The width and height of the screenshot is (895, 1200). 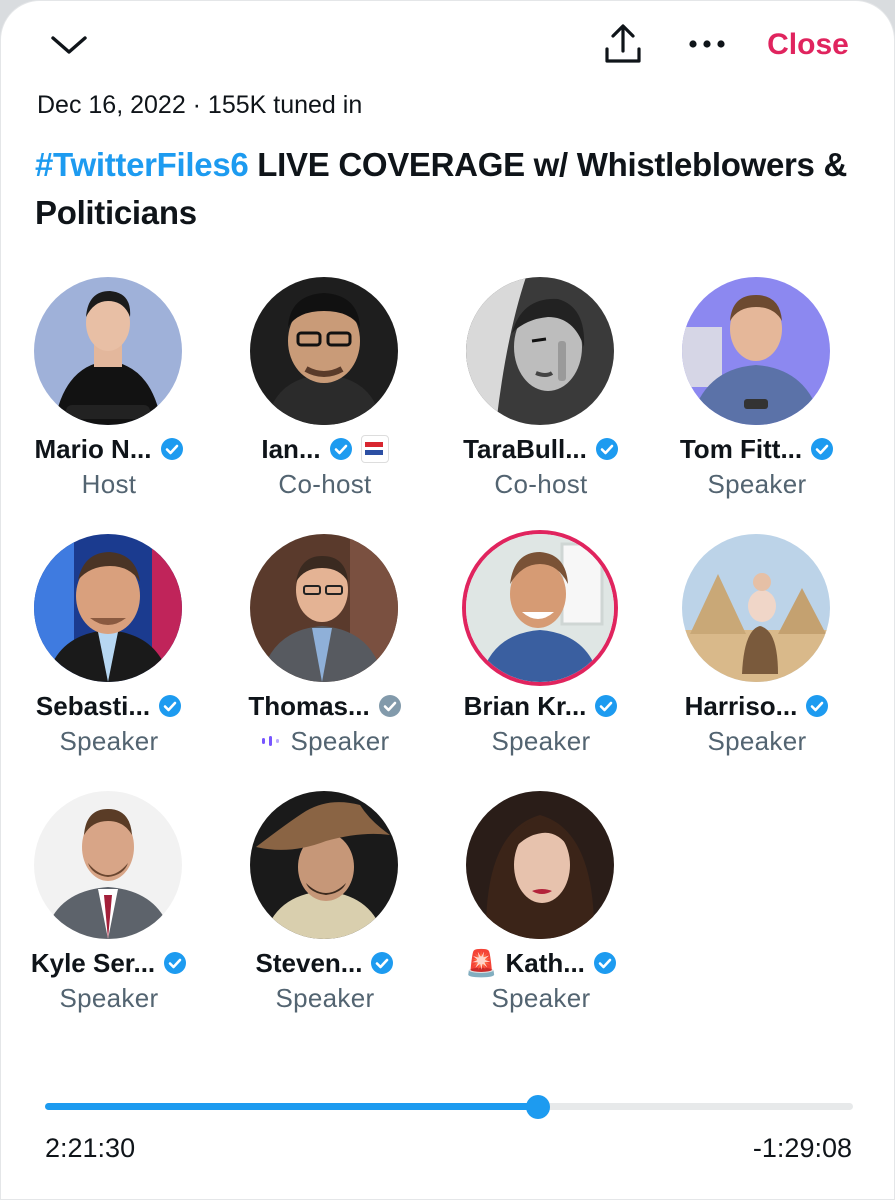 I want to click on elapsed-time: 2:21:30, so click(x=90, y=1148).